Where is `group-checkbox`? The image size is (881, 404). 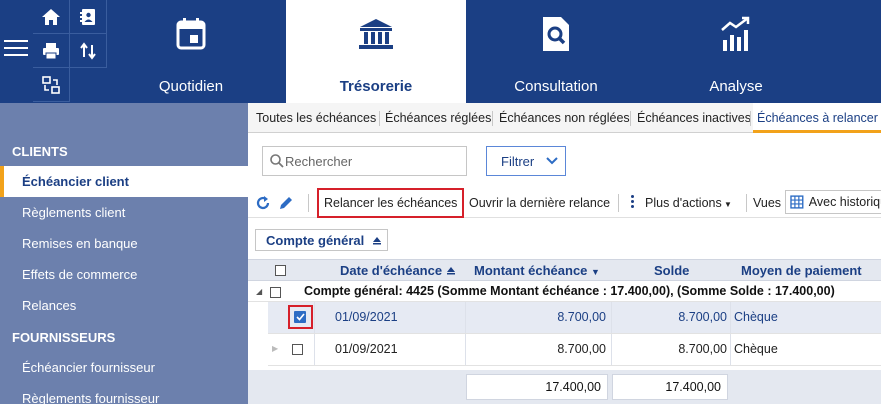
group-checkbox is located at coordinates (275, 292).